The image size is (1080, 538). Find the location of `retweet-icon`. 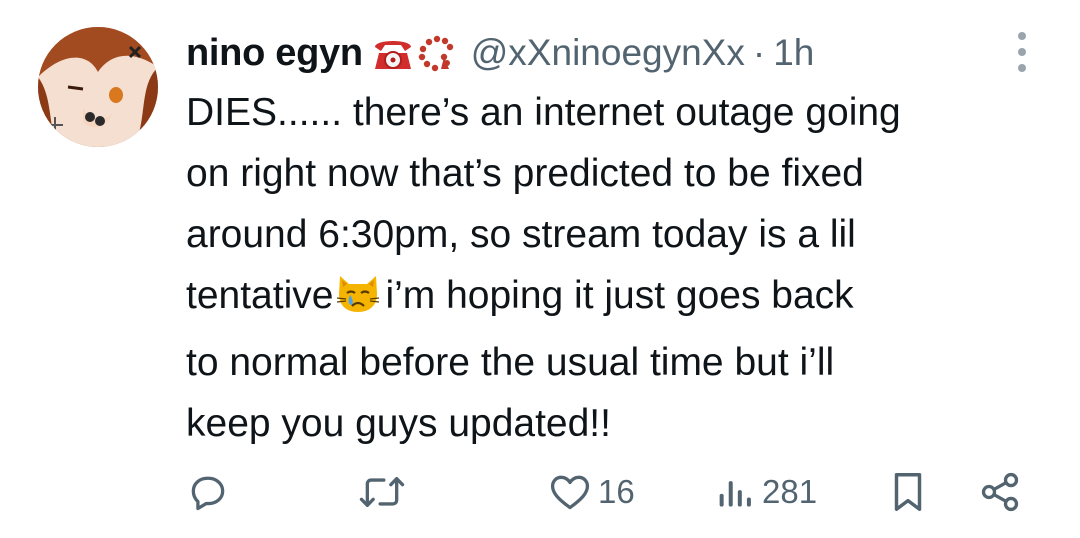

retweet-icon is located at coordinates (382, 492).